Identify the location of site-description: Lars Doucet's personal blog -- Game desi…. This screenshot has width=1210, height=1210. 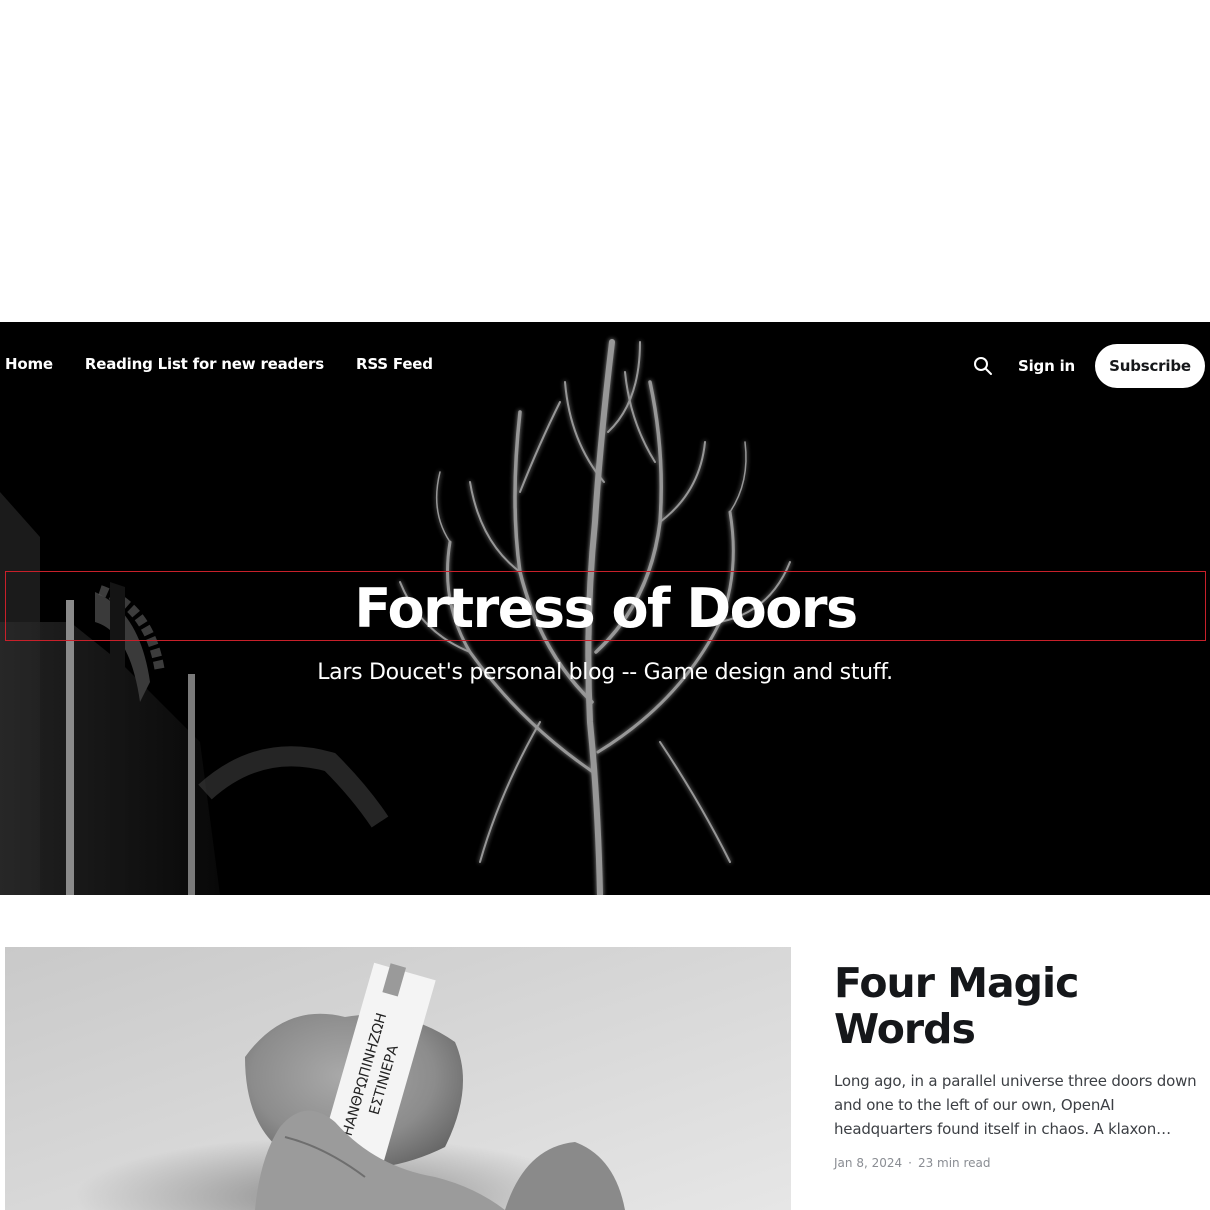
(605, 672).